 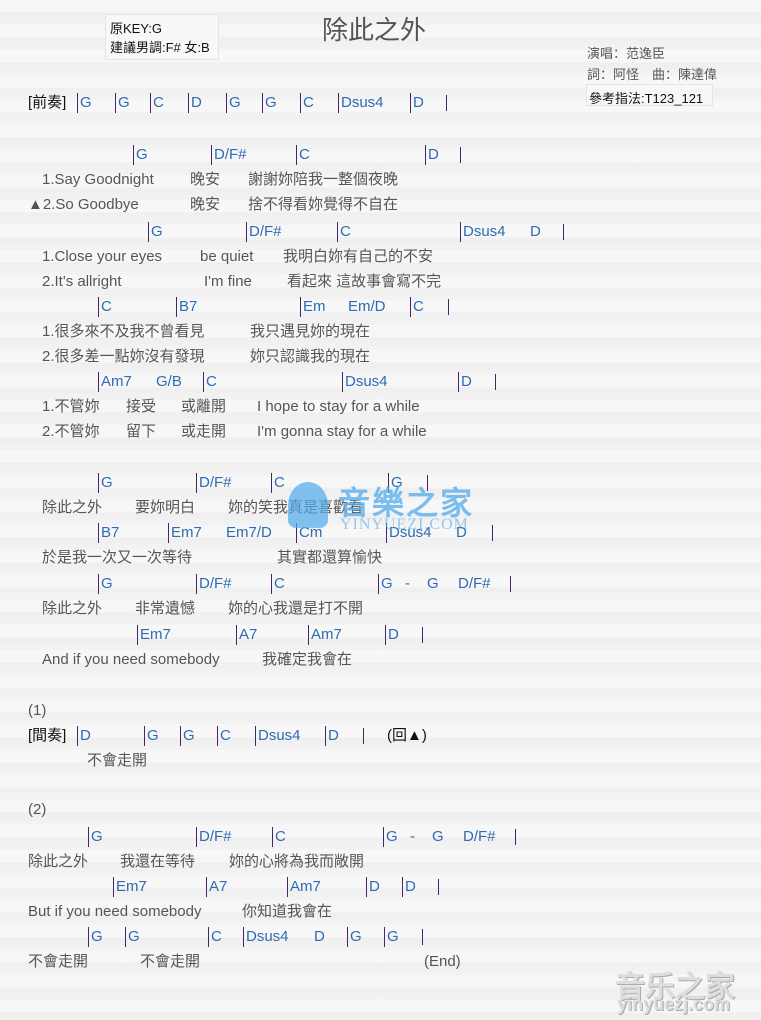 I want to click on sheet-line: G D/F# C D, so click(x=380, y=155).